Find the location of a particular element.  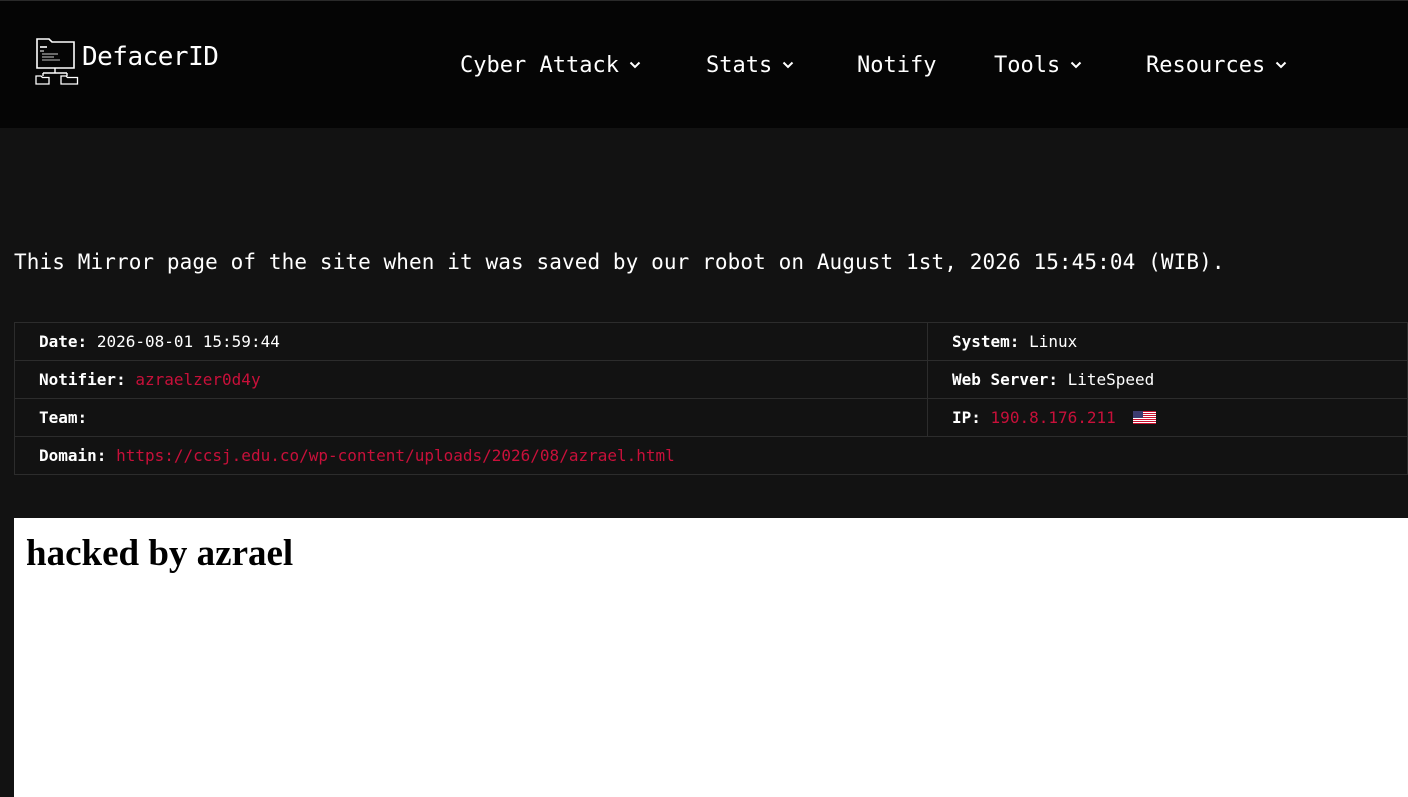

nav-item-label: Notify is located at coordinates (897, 65).